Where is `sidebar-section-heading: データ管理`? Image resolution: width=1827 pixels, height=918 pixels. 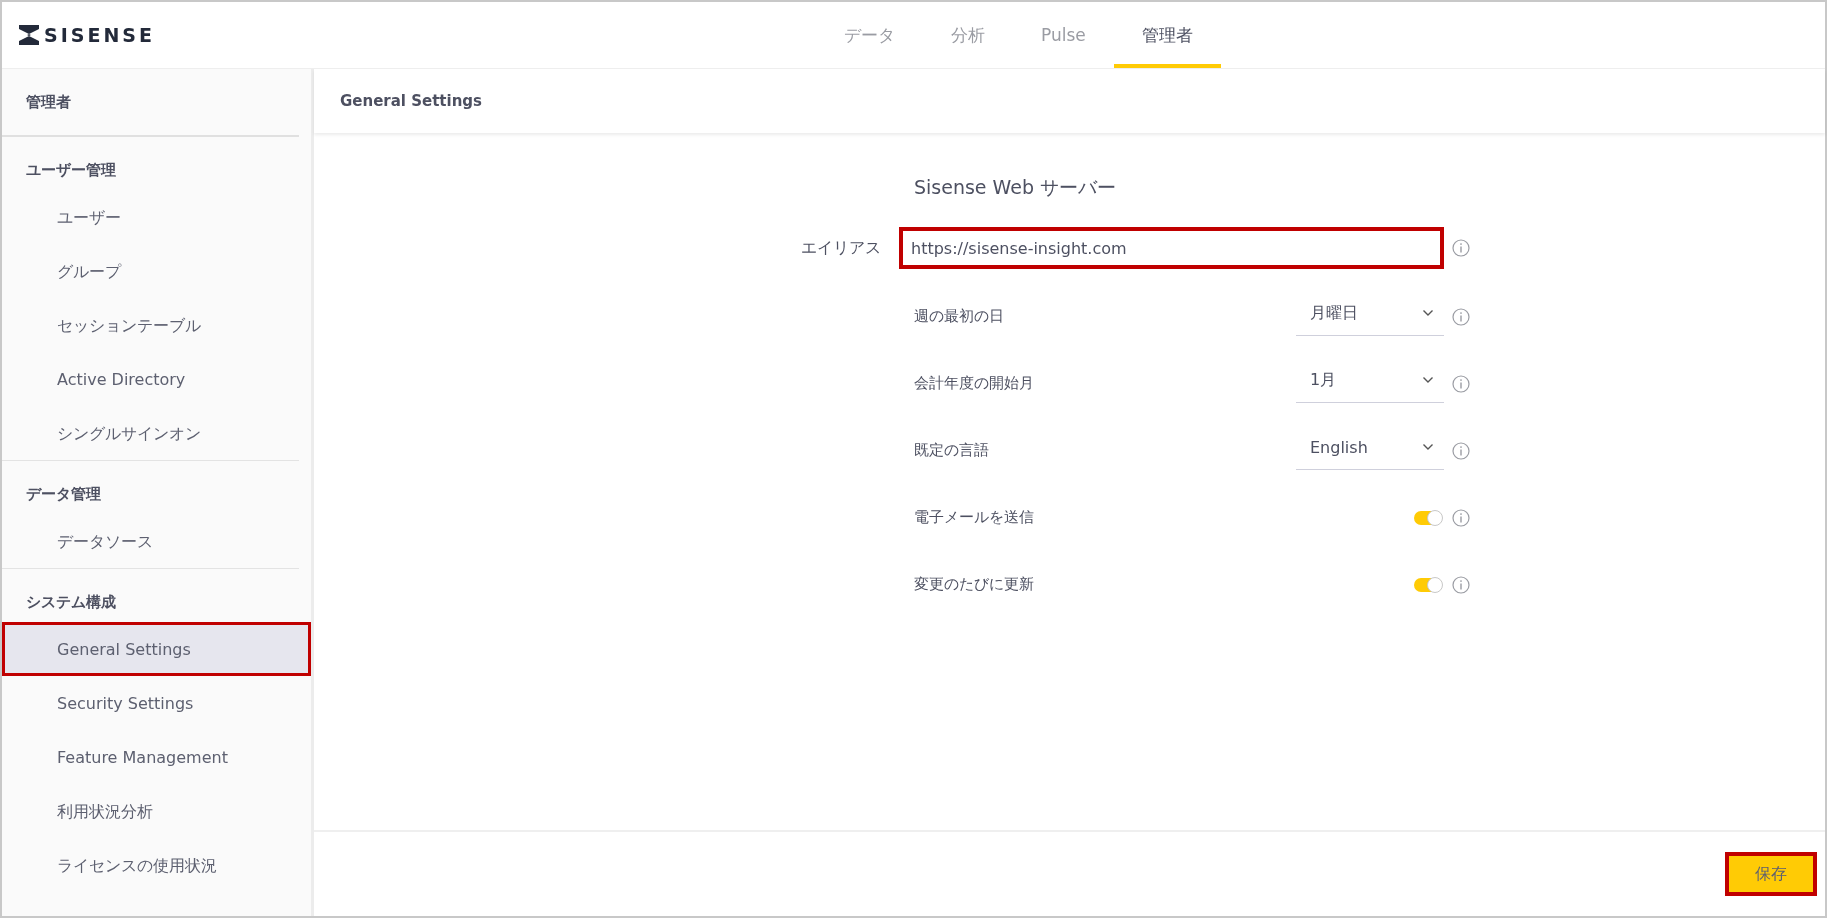
sidebar-section-heading: データ管理 is located at coordinates (63, 494).